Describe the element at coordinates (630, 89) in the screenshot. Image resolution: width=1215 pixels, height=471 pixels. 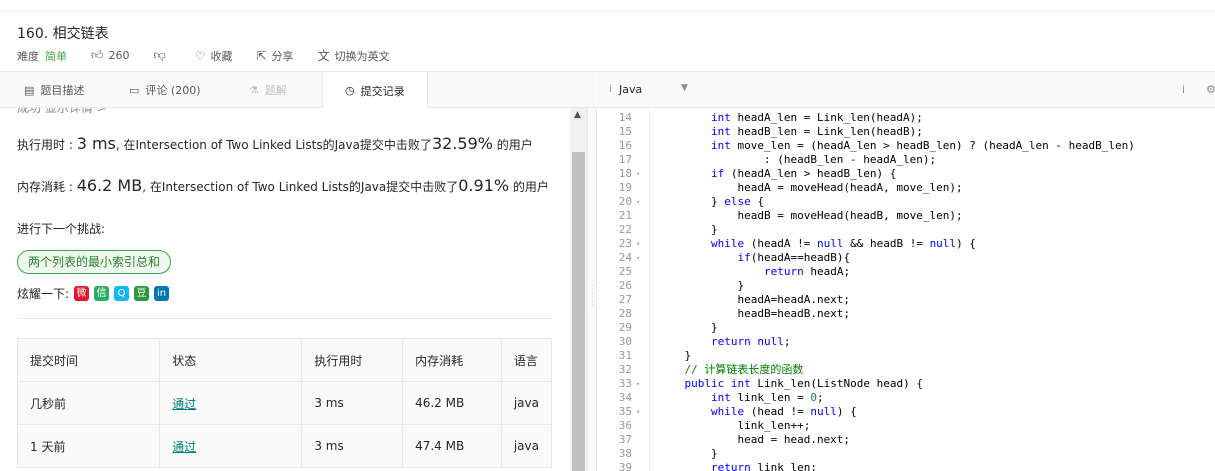
I see `language-select: Java` at that location.